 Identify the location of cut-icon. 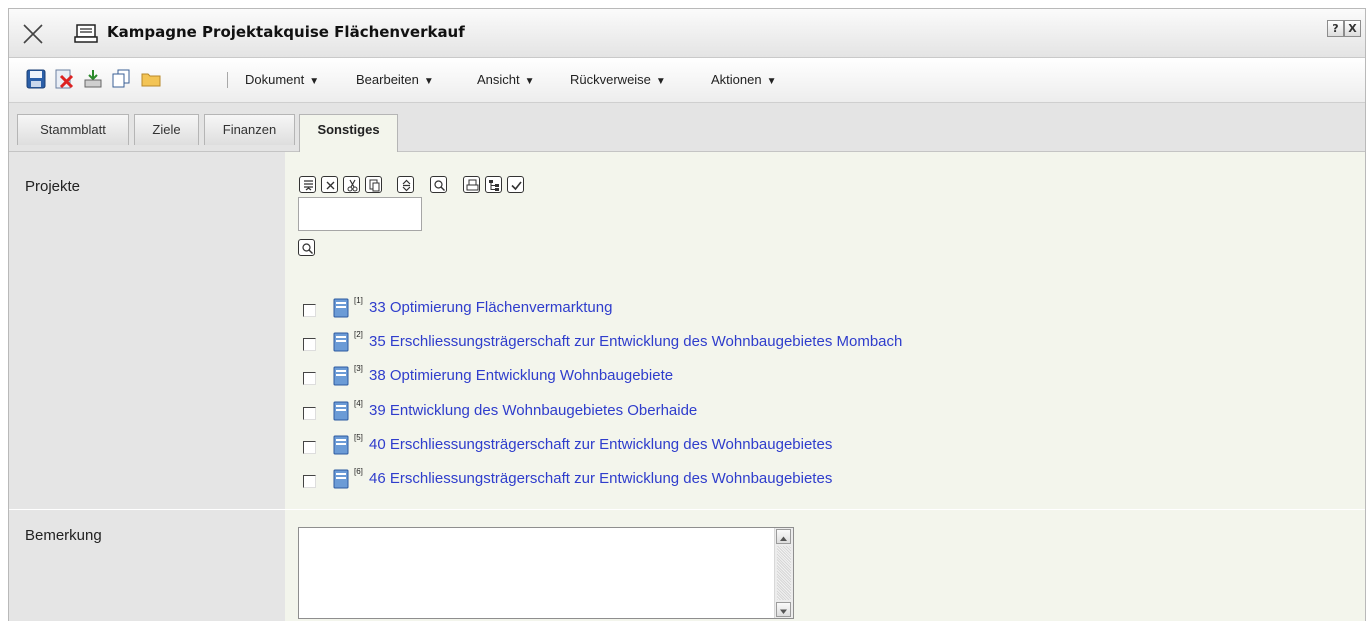
(351, 184).